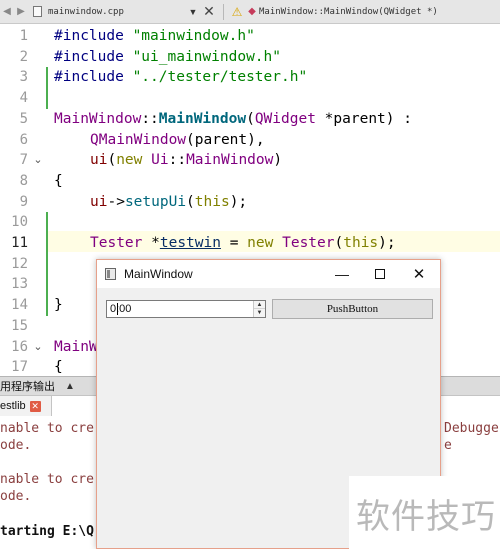 The image size is (500, 549). What do you see at coordinates (352, 309) in the screenshot?
I see `push-button: PushButton` at bounding box center [352, 309].